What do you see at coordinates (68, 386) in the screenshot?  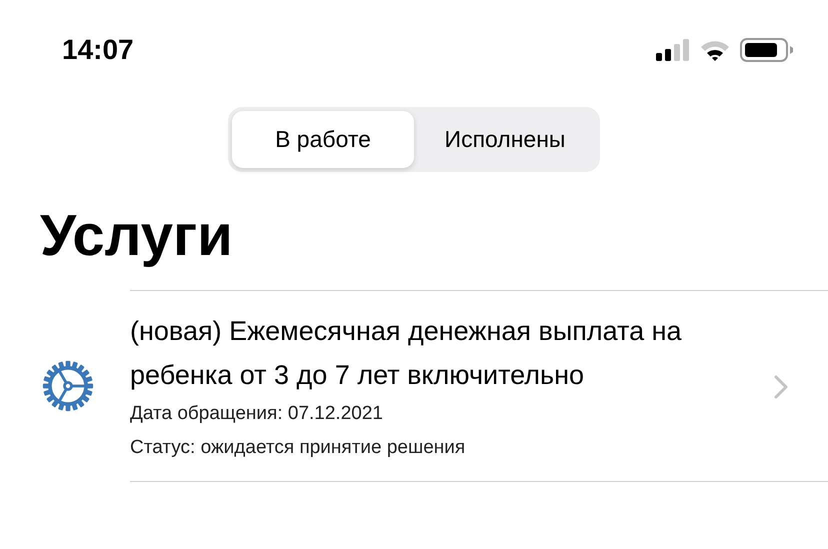 I see `gear-icon` at bounding box center [68, 386].